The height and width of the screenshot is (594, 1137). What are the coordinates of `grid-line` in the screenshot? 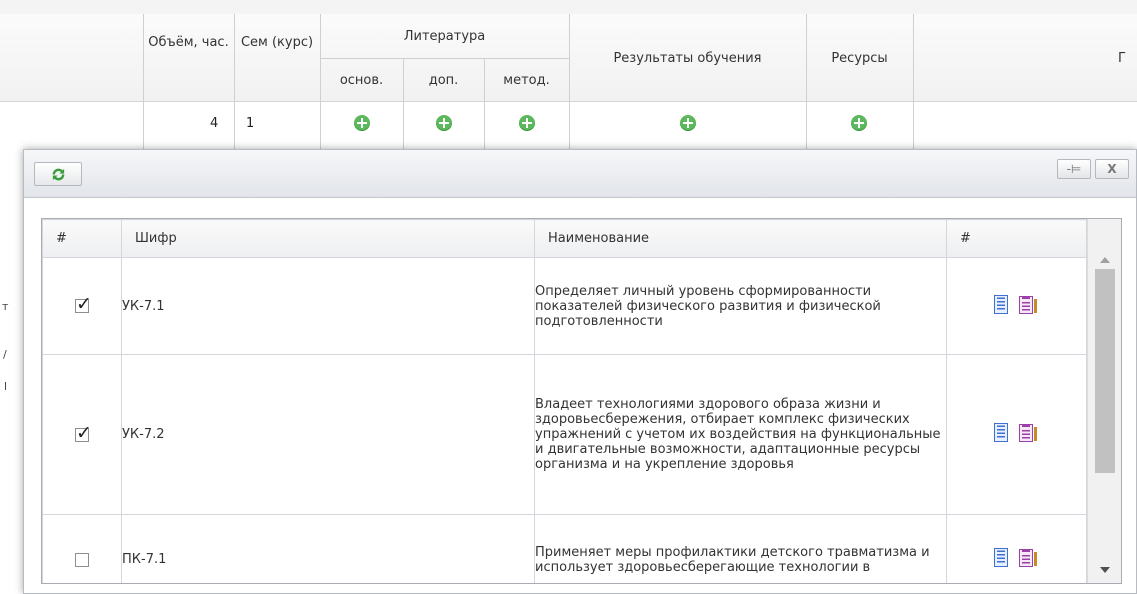 It's located at (444, 58).